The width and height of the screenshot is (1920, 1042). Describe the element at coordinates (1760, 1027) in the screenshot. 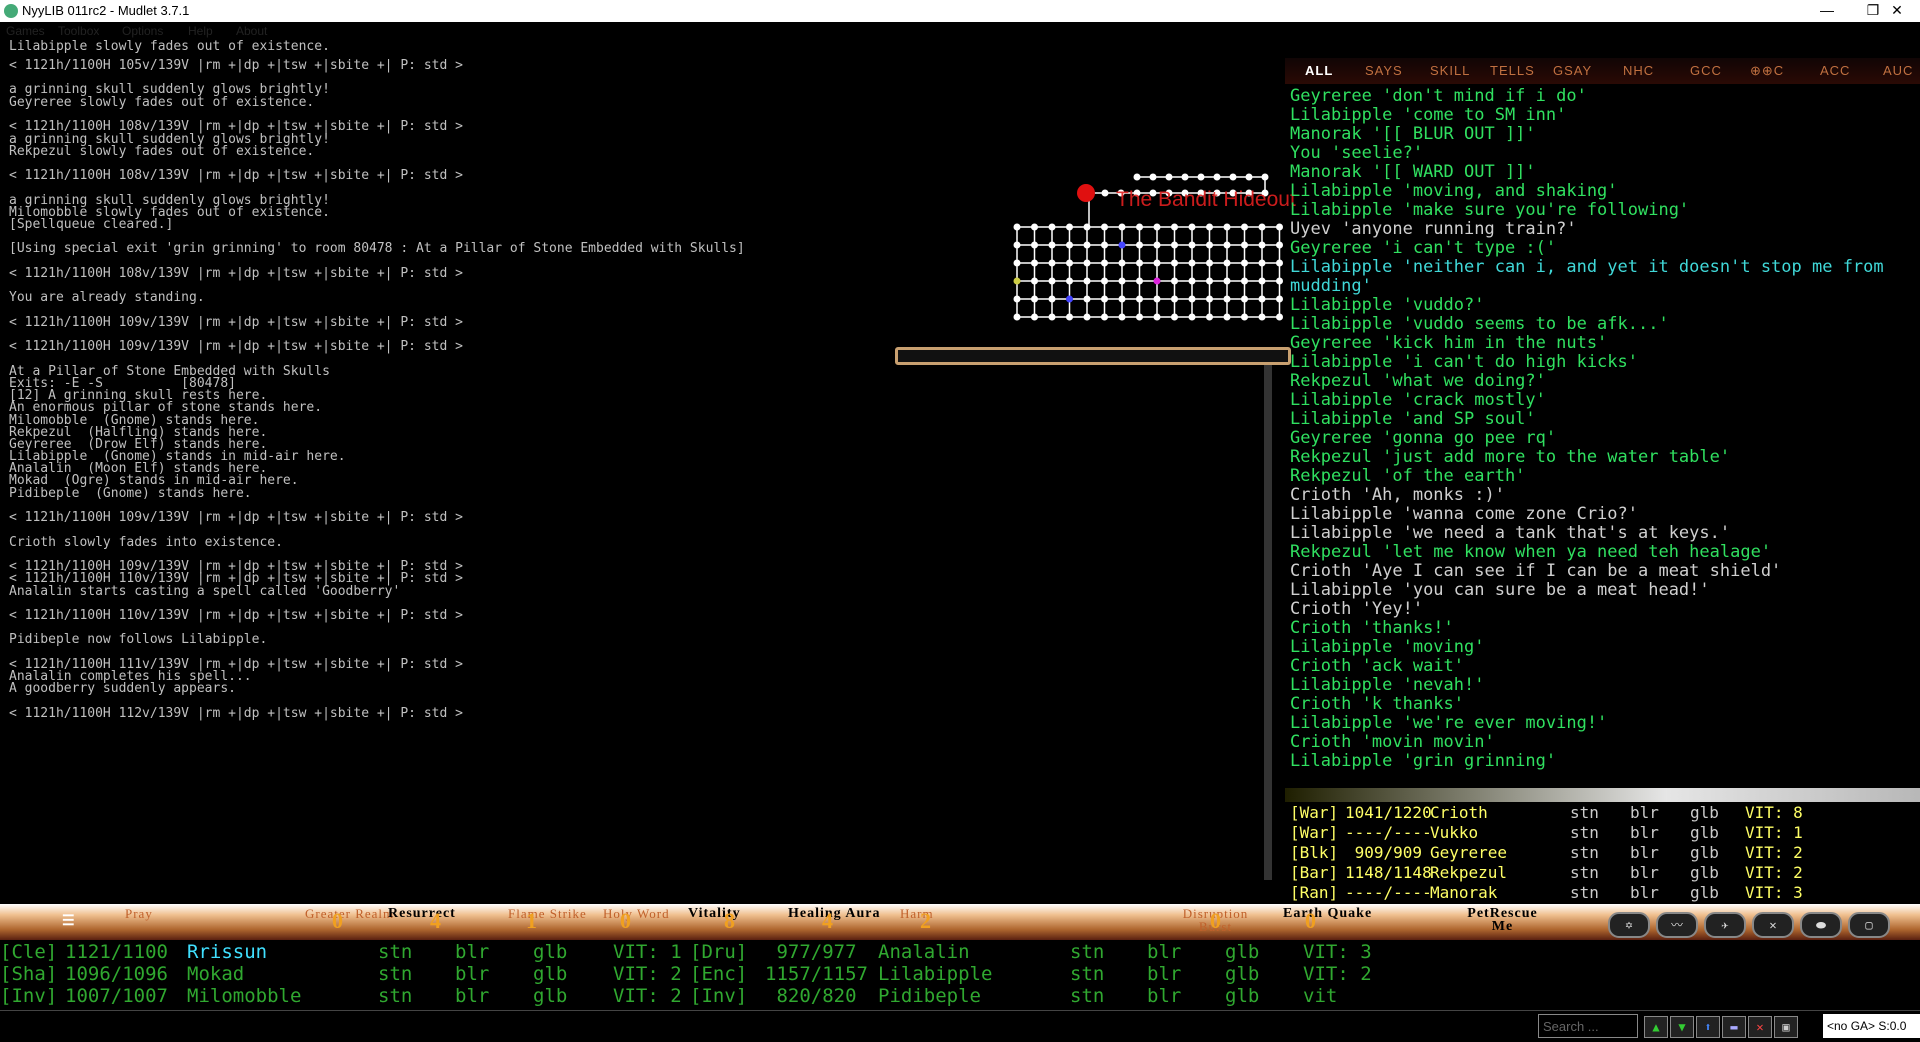

I see `close-log-icon: ✕` at that location.